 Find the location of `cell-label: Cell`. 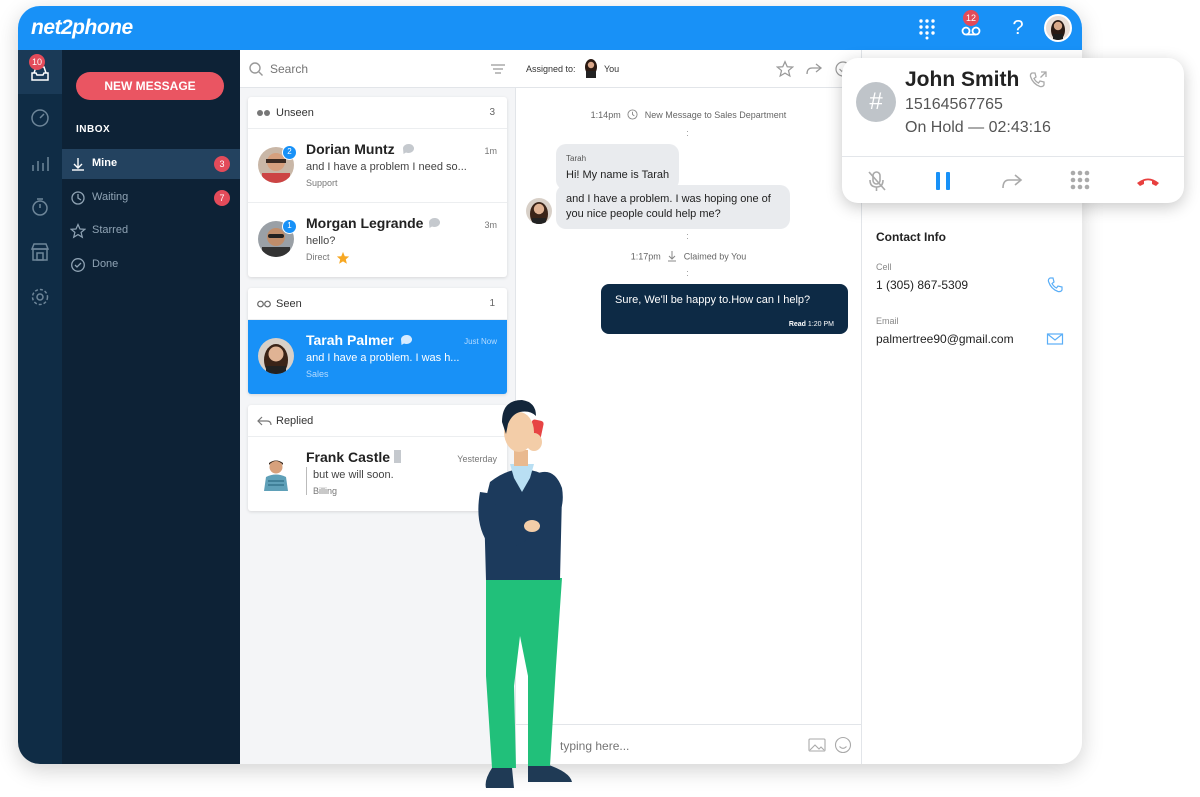

cell-label: Cell is located at coordinates (884, 267).